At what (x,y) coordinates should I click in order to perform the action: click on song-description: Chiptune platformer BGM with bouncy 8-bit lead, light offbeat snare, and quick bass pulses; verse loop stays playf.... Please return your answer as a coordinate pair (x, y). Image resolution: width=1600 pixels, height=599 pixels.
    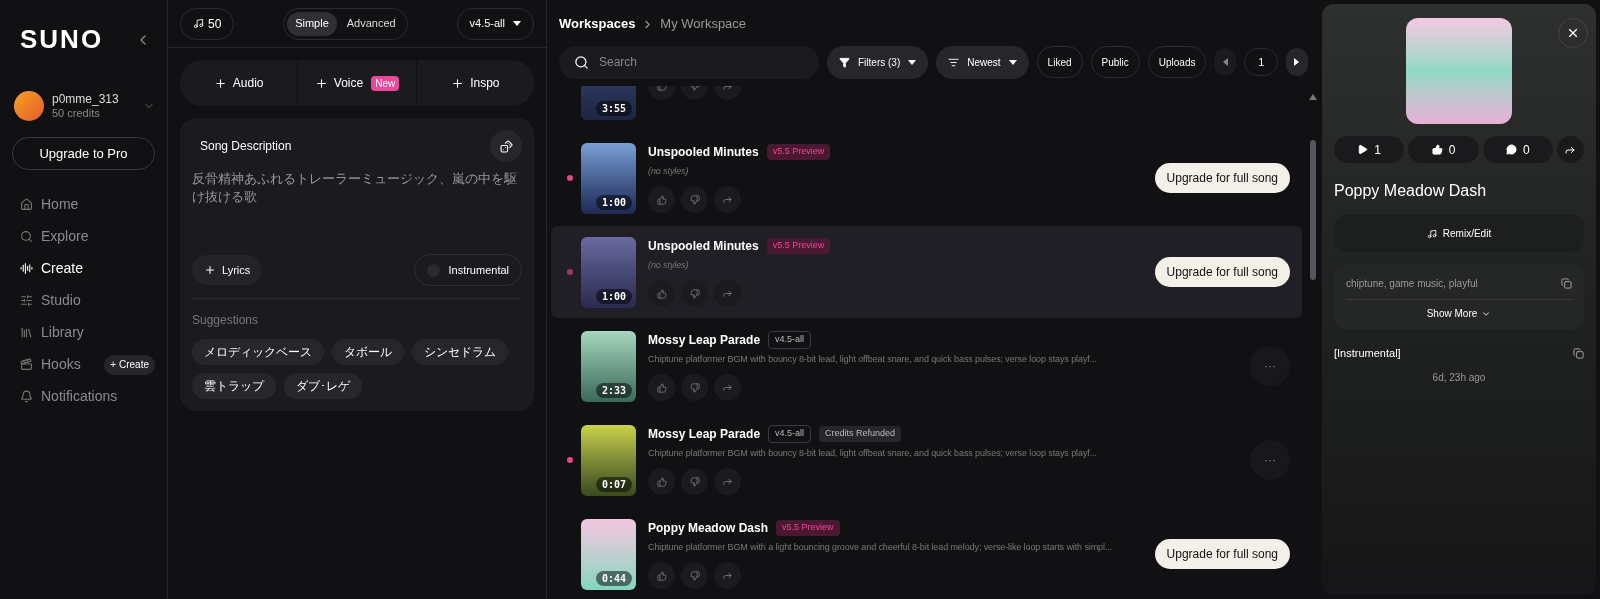
    Looking at the image, I should click on (873, 359).